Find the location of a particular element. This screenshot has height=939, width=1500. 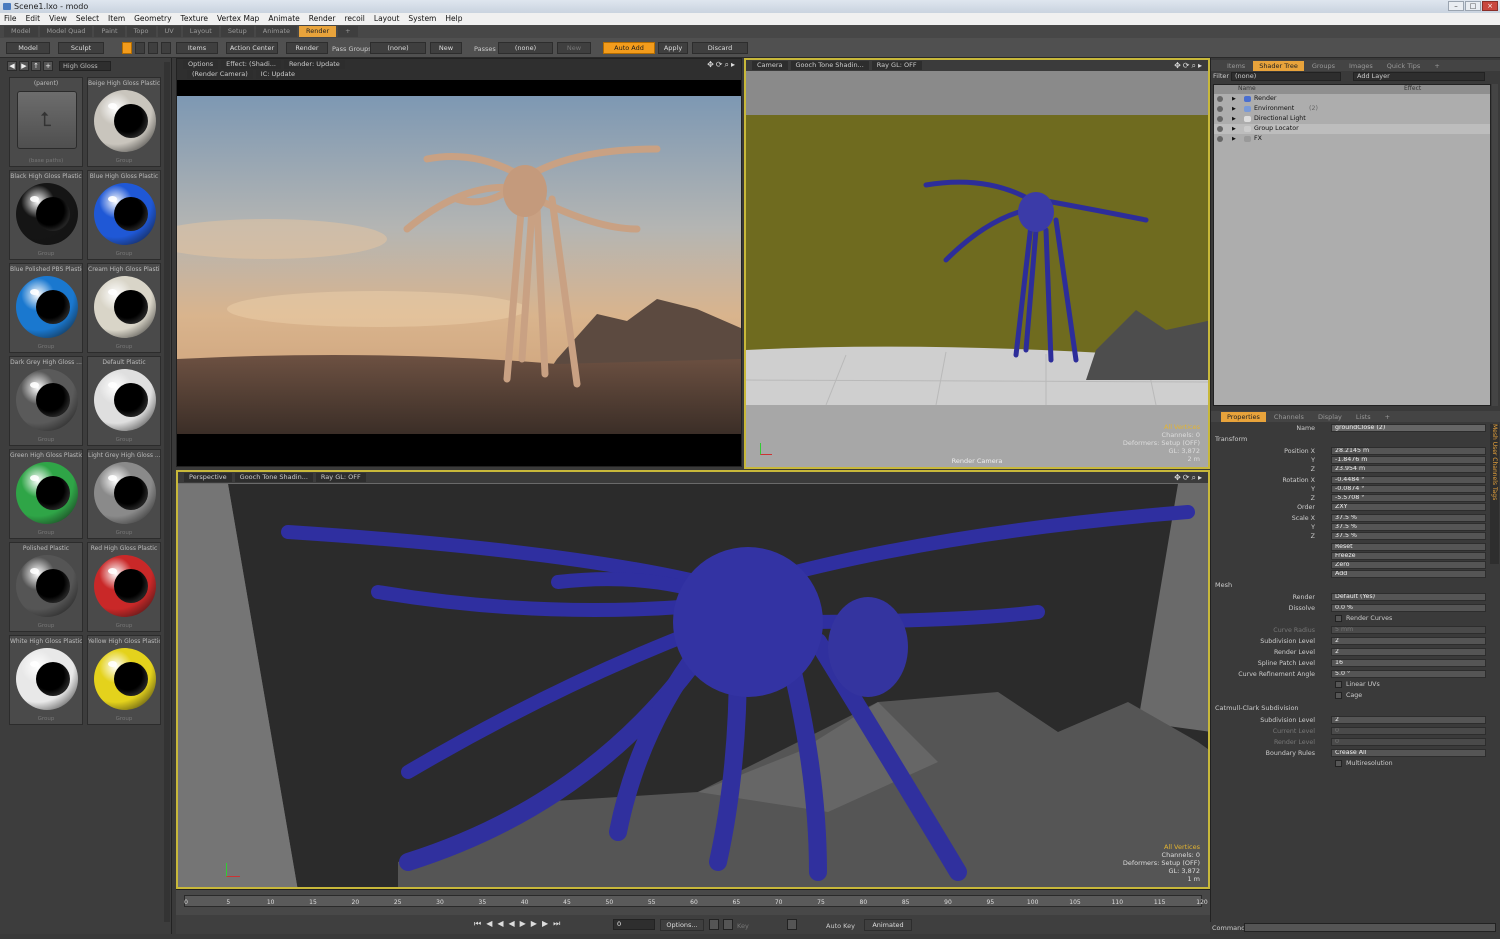

menu-recoil: recoil is located at coordinates (354, 19).